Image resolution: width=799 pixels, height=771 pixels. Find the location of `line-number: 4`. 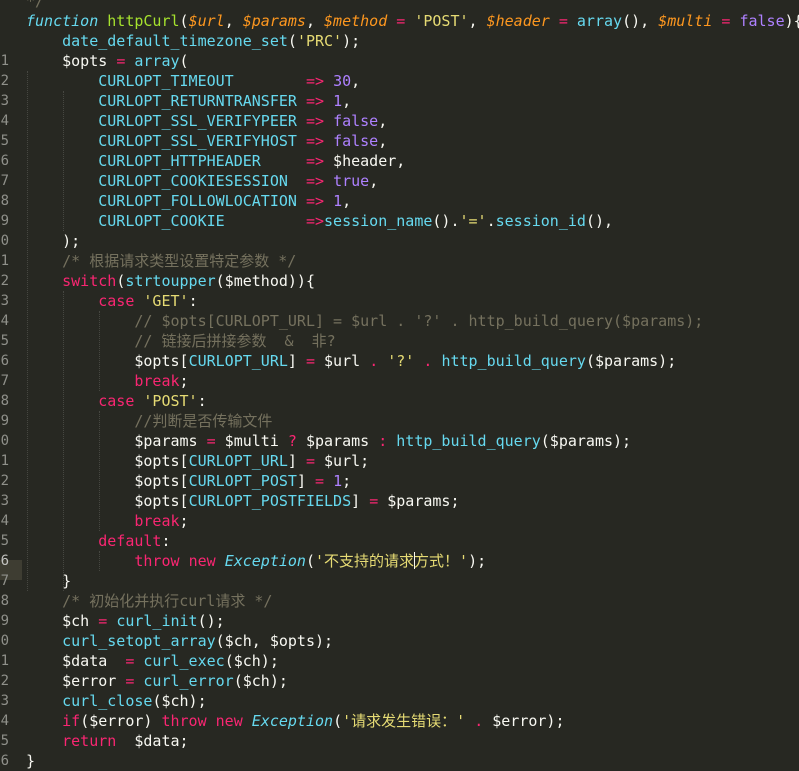

line-number: 4 is located at coordinates (4, 321).